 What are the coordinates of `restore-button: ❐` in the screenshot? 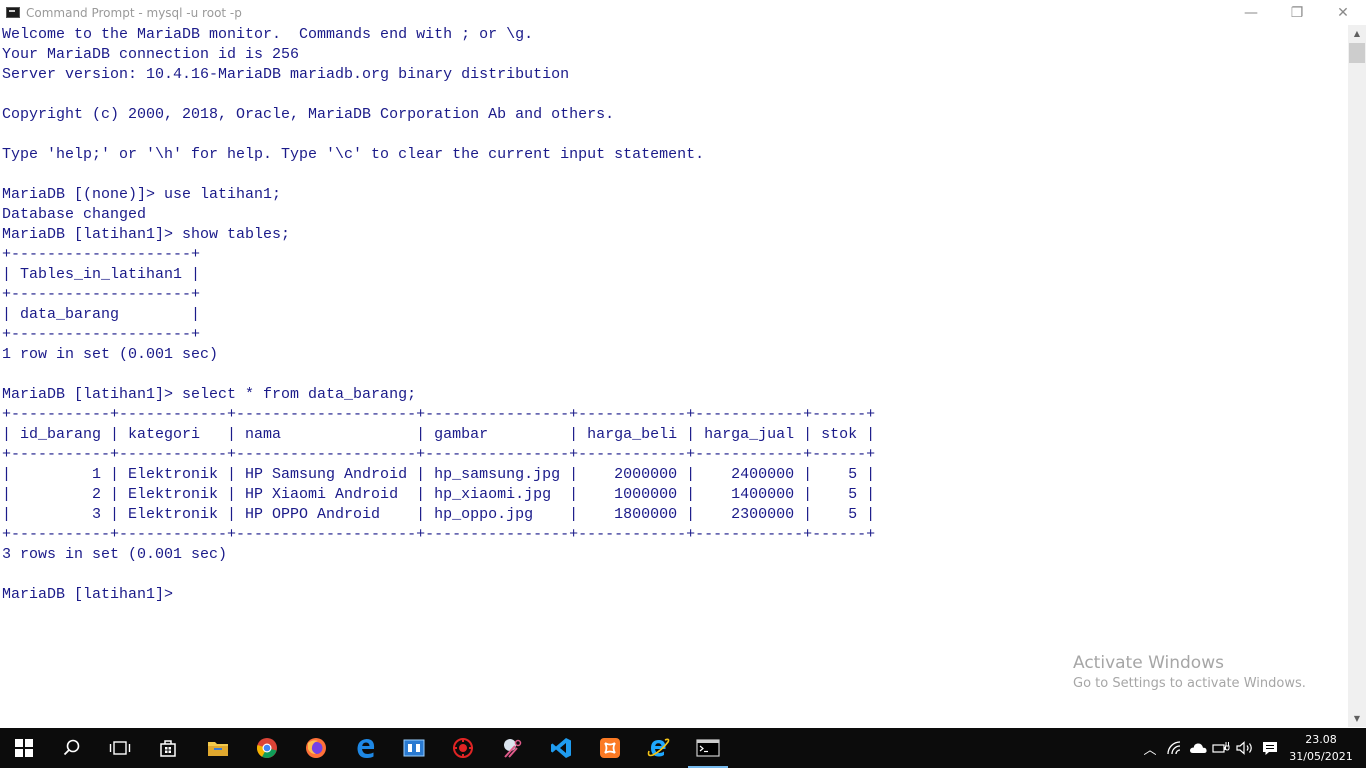 It's located at (1297, 12).